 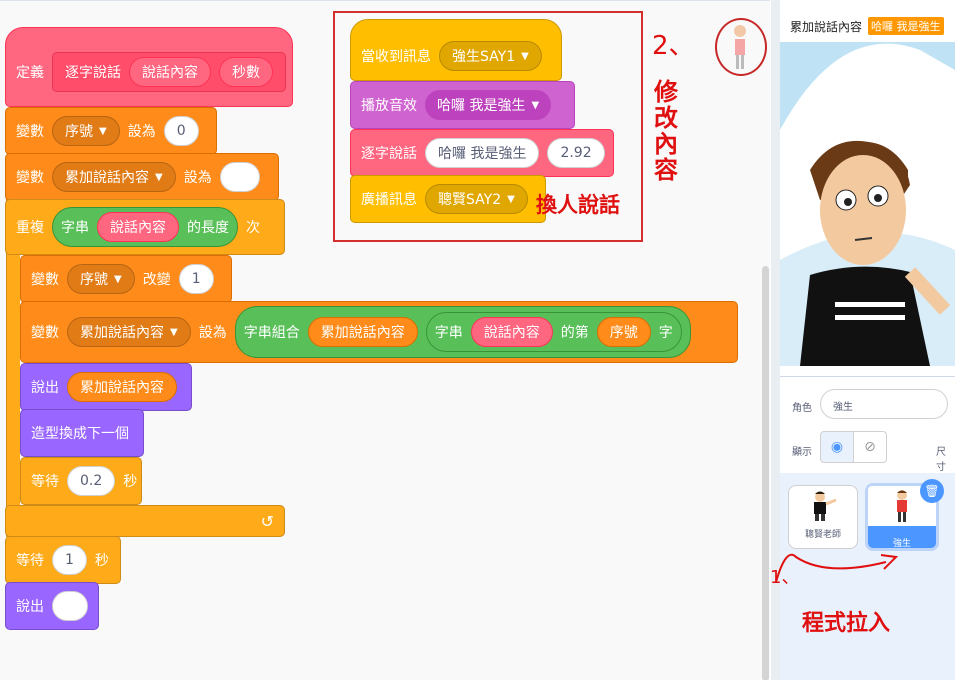 I want to click on wait-seconds-input: 0.2, so click(x=91, y=481).